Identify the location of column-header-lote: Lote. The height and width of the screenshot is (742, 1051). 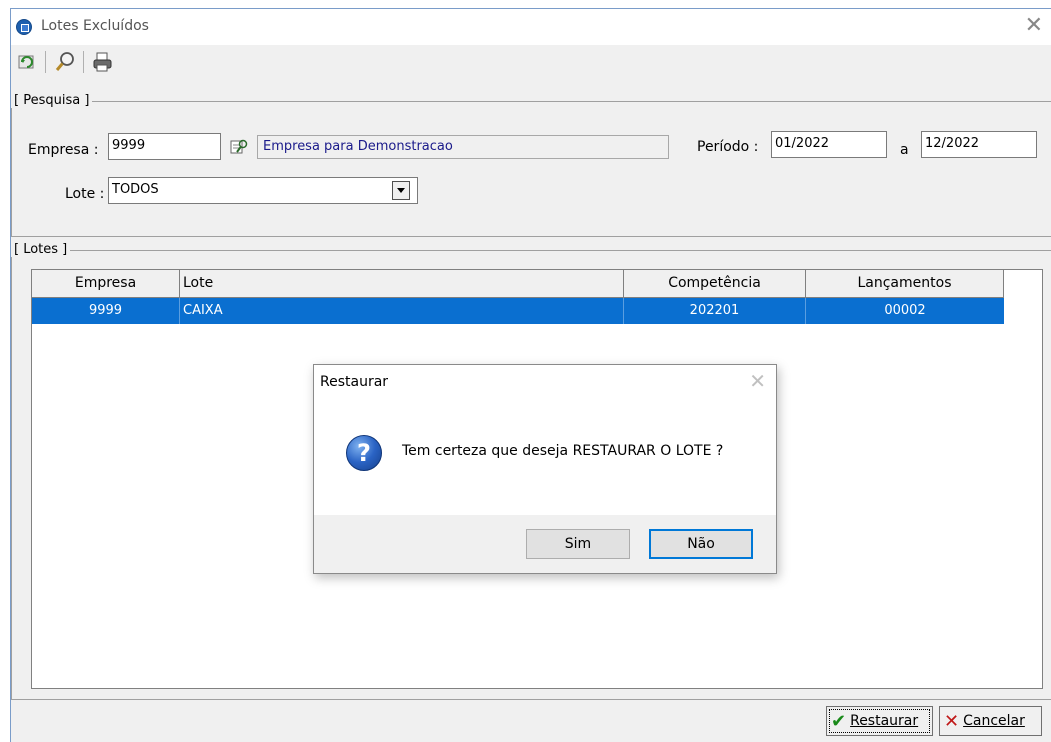
(402, 284).